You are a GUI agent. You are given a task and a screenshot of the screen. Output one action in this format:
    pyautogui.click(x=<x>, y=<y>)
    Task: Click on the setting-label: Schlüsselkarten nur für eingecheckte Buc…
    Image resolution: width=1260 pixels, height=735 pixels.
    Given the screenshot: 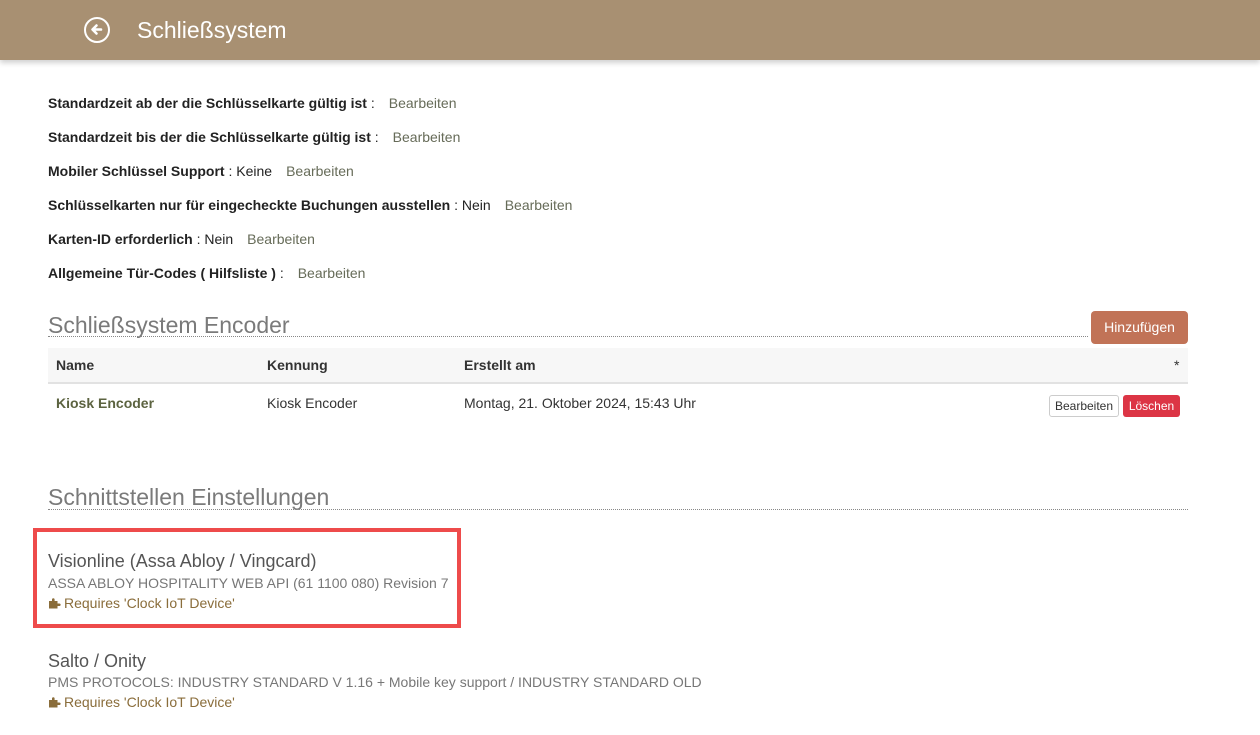 What is the action you would take?
    pyautogui.click(x=249, y=205)
    